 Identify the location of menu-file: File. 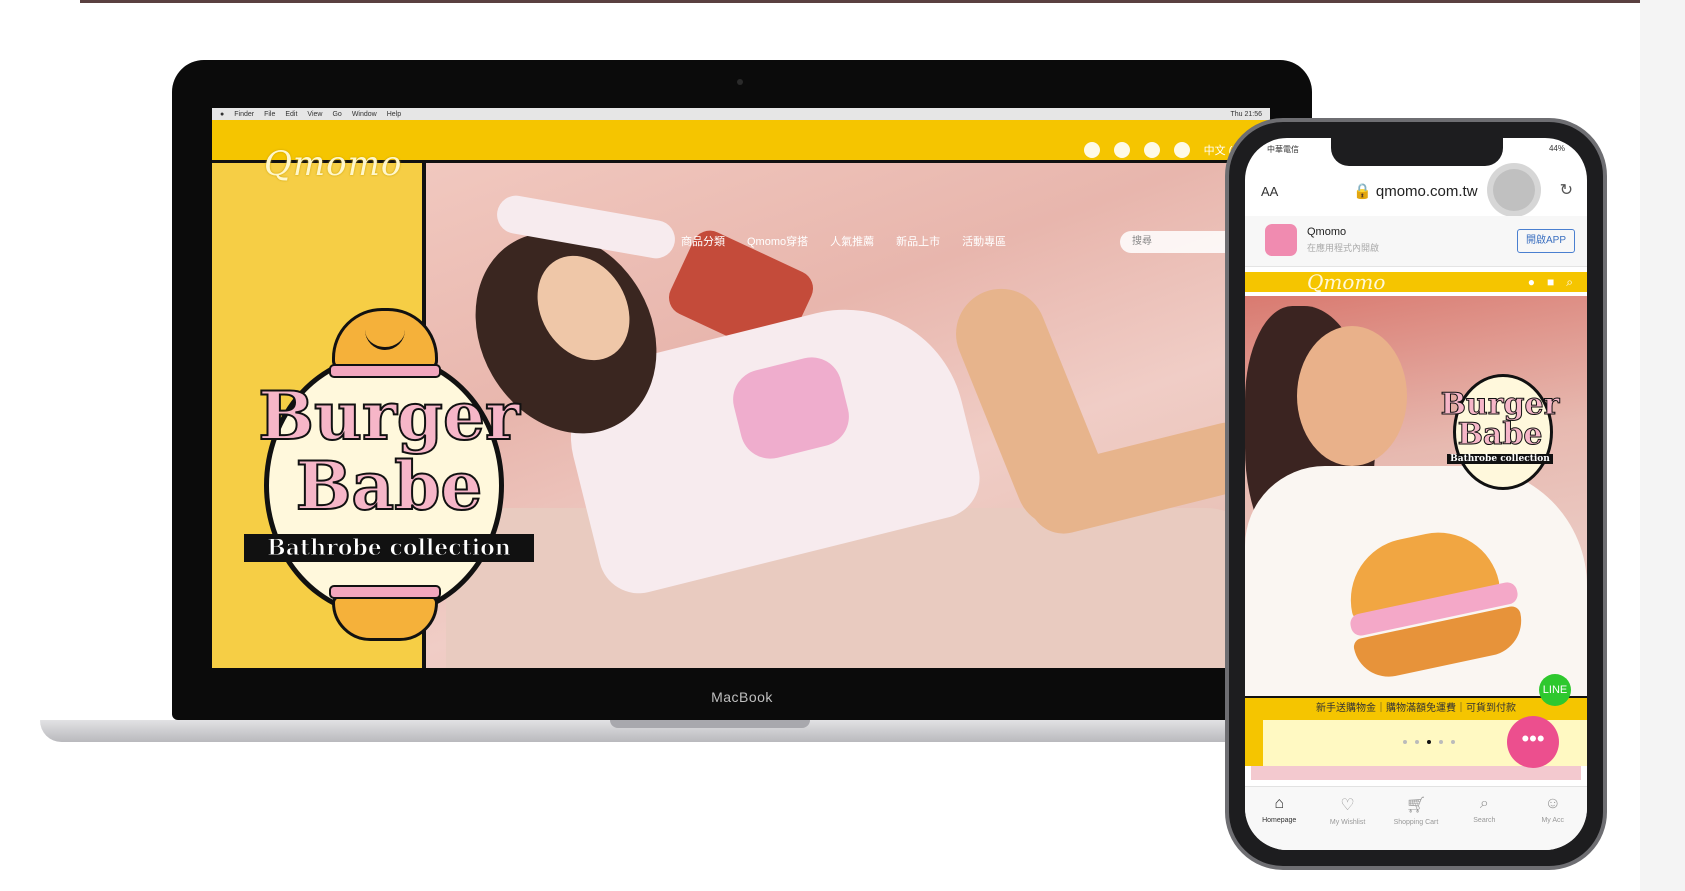
(269, 114).